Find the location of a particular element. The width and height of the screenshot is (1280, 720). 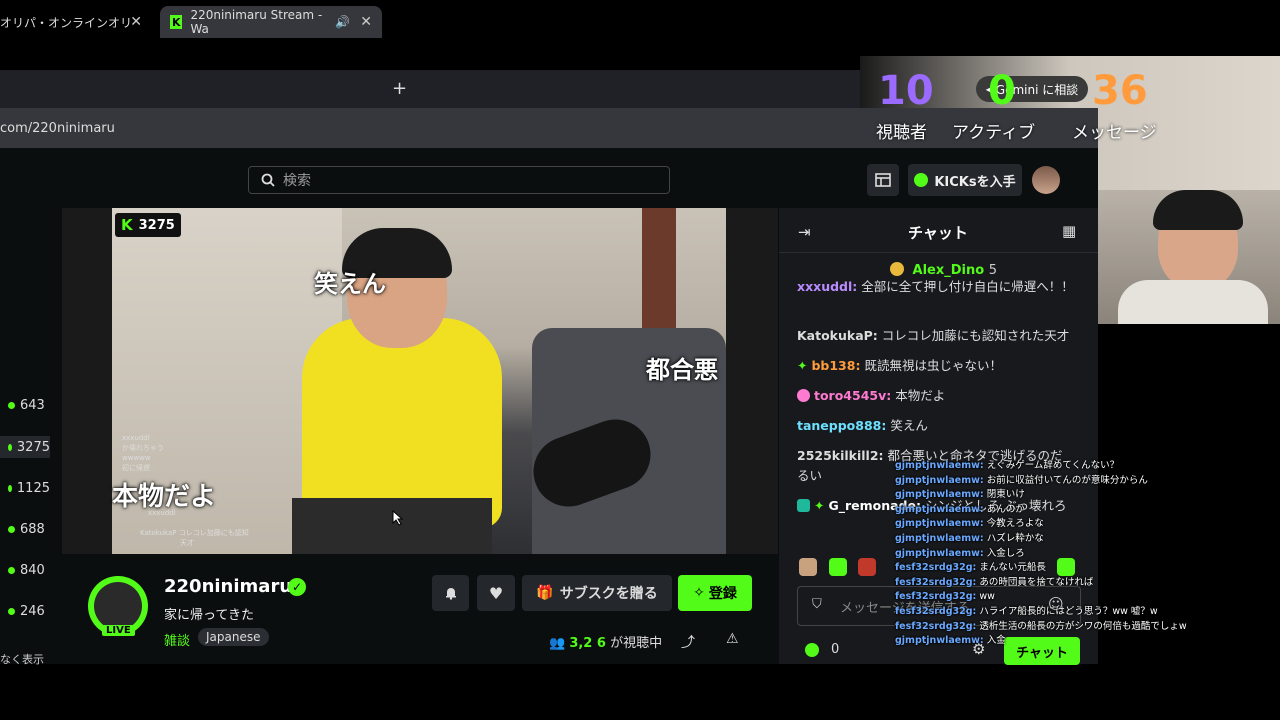

mini-chat-line: KatokukaP コレコレ加藤にも認知 is located at coordinates (194, 533).